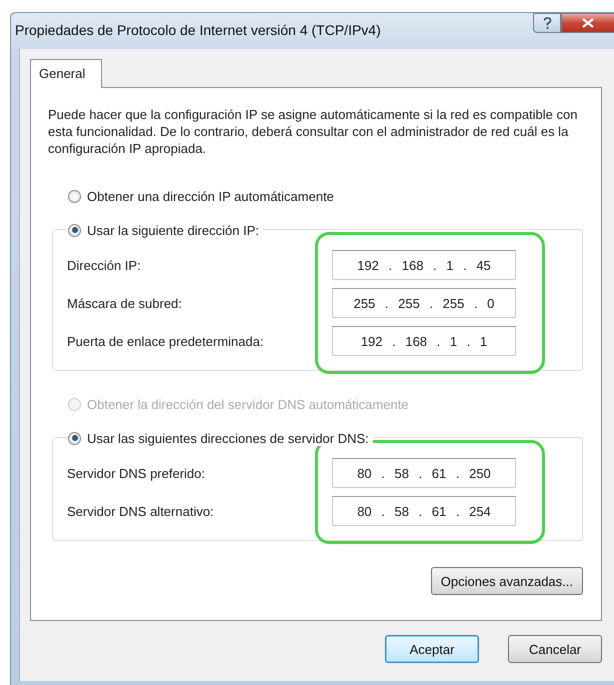 Image resolution: width=614 pixels, height=685 pixels. What do you see at coordinates (198, 30) in the screenshot?
I see `window-title: Propiedades de Protocolo de Internet versión 4 (TCP/IPv4)` at bounding box center [198, 30].